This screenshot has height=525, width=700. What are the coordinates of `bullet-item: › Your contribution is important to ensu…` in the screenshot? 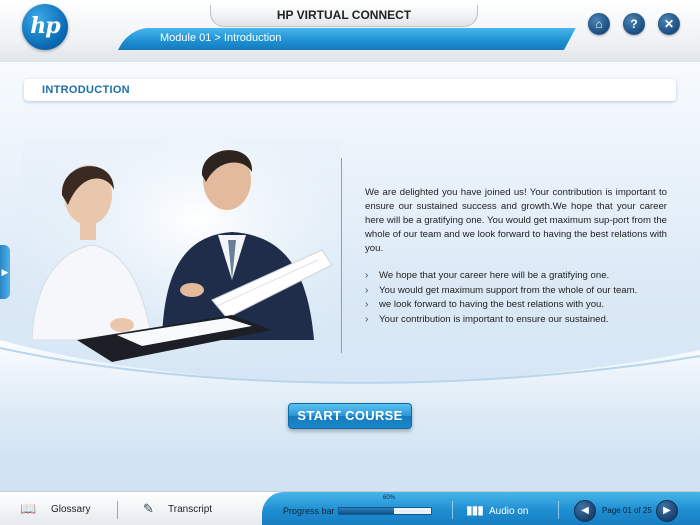 It's located at (516, 320).